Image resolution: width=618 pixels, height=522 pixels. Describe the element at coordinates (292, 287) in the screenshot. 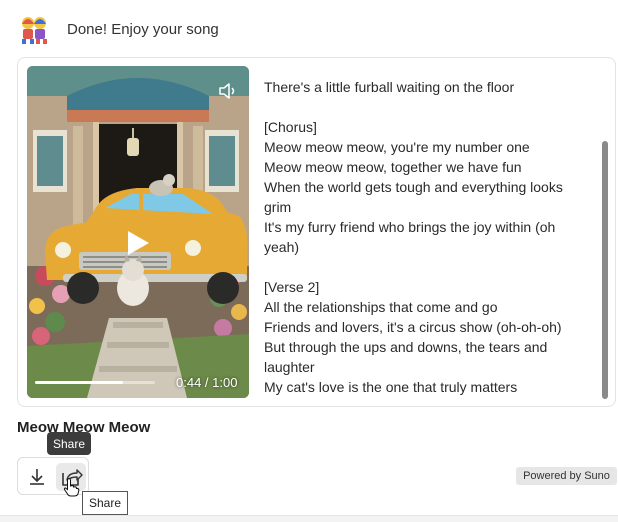

I see `lyric-line: [Verse 2]` at that location.